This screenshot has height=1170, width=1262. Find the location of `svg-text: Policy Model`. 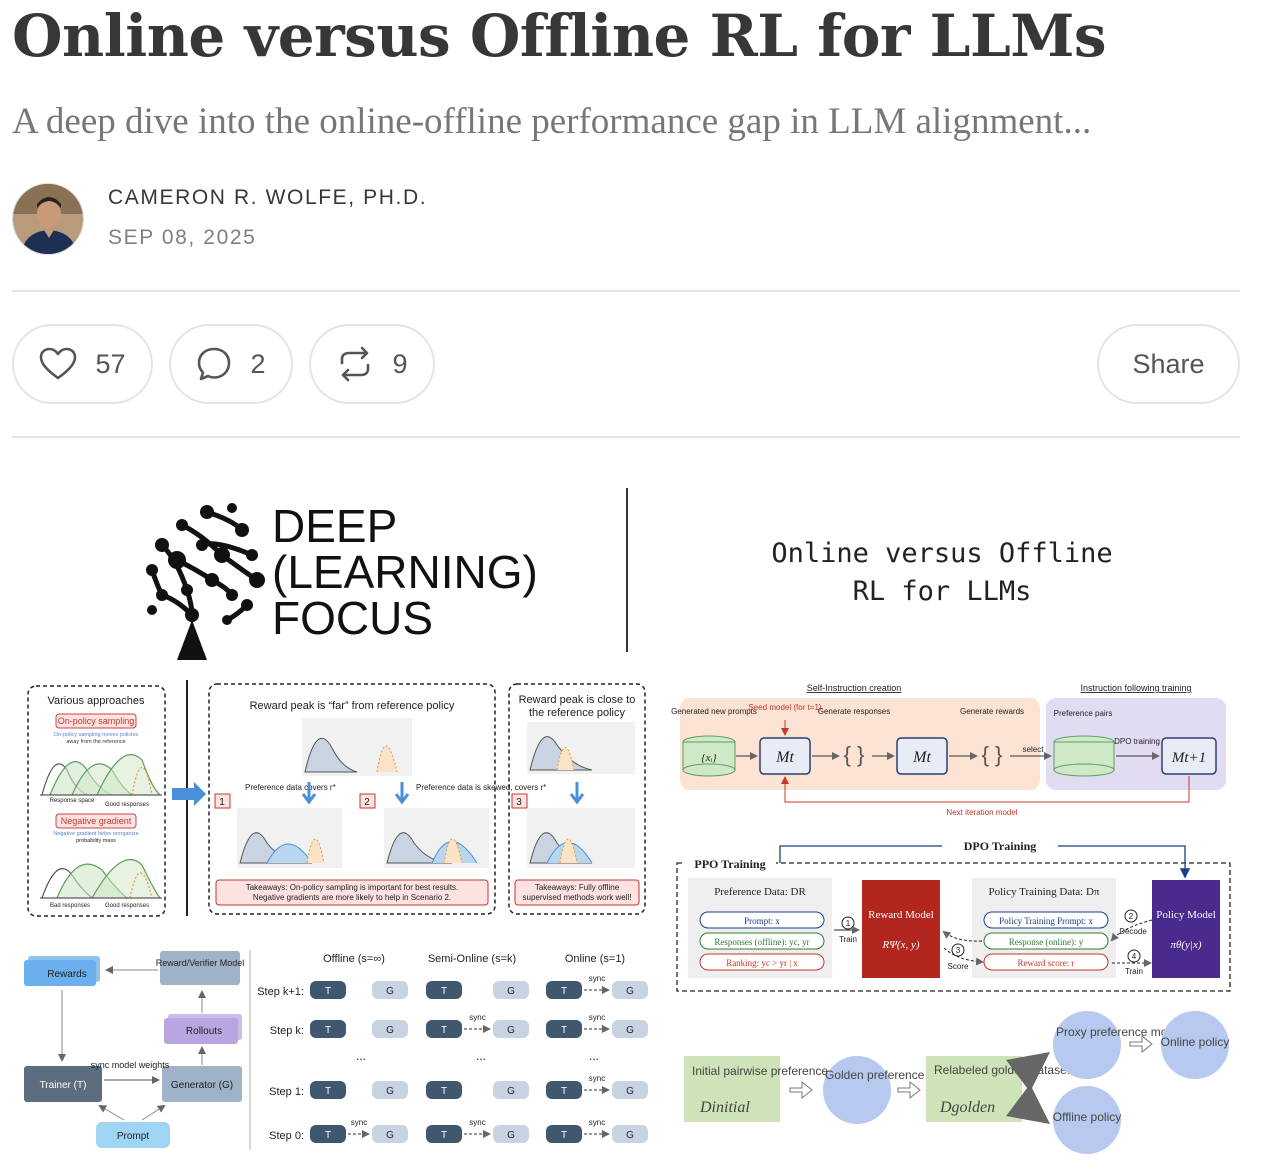

svg-text: Policy Model is located at coordinates (1186, 915).